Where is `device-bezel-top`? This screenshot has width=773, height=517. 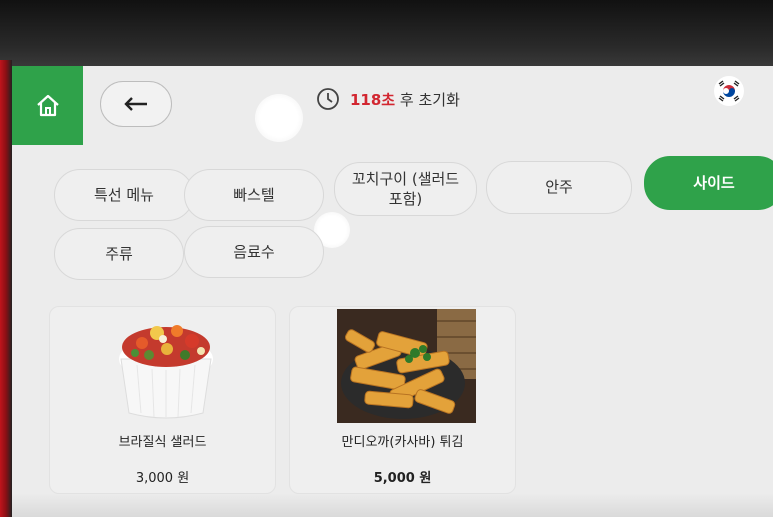
device-bezel-top is located at coordinates (386, 34).